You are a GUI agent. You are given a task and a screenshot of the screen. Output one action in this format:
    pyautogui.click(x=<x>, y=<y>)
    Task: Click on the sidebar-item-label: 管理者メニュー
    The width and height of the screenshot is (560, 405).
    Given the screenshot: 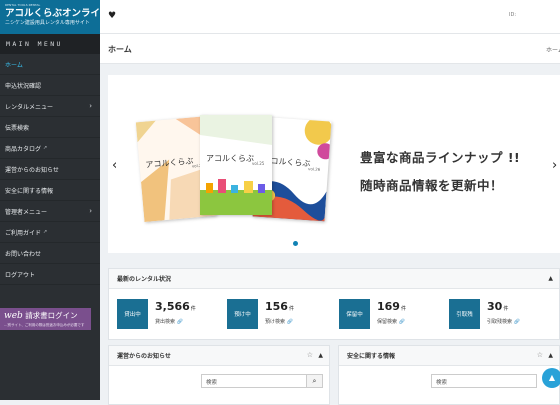 What is the action you would take?
    pyautogui.click(x=26, y=212)
    